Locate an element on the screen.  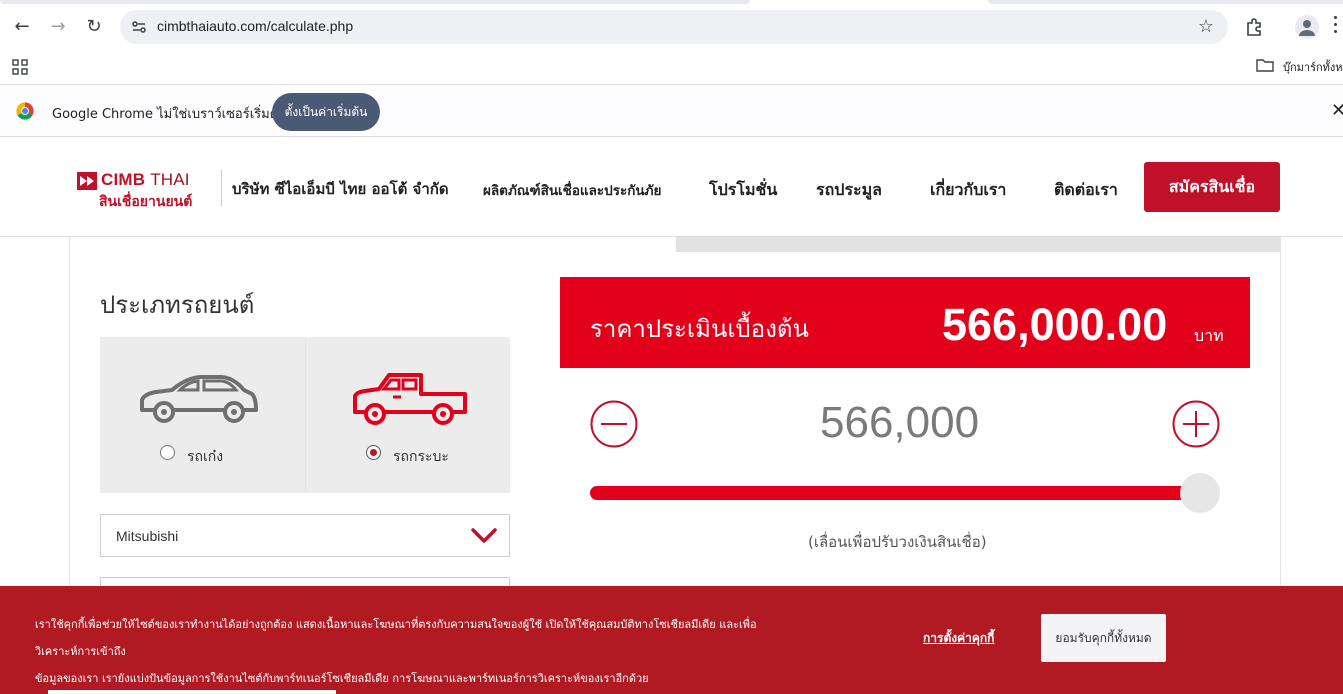
price-value: 566,000.00 is located at coordinates (1055, 324).